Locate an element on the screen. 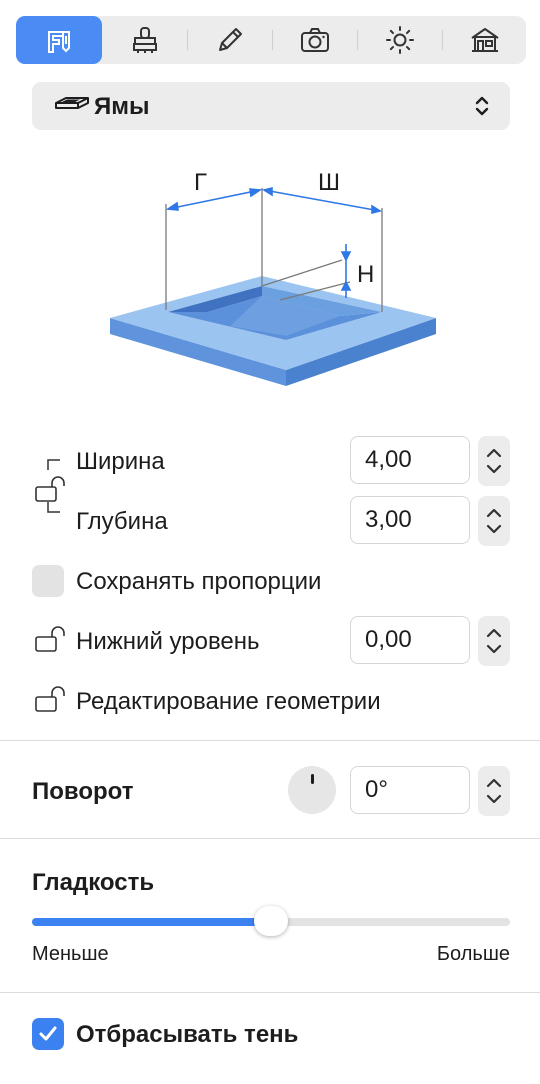 This screenshot has width=540, height=1084. rotation-input: 0° is located at coordinates (410, 790).